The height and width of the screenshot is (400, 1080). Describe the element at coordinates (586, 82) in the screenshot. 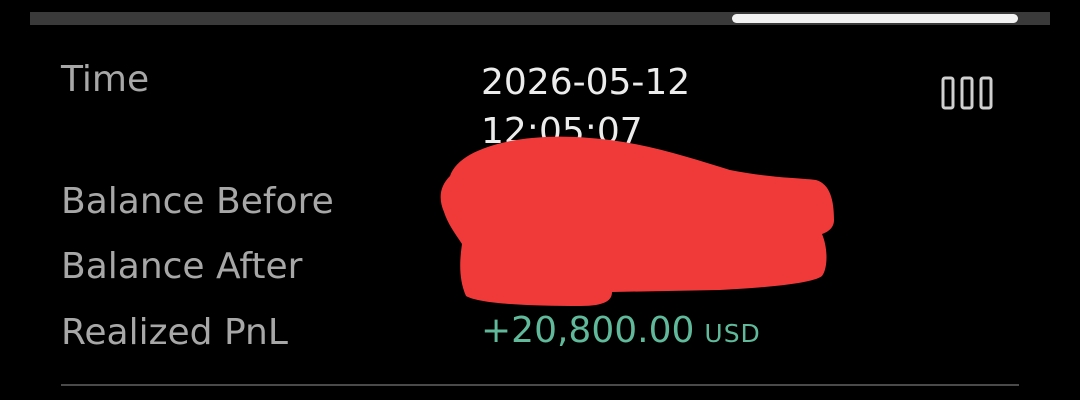

I see `time-date: 2026-05-12` at that location.